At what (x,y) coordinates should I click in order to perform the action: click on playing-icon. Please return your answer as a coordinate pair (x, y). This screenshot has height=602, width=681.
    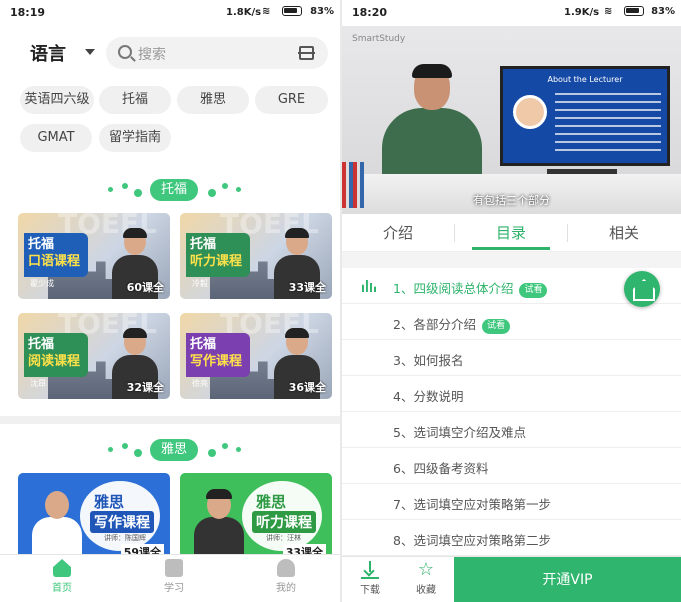
    Looking at the image, I should click on (369, 286).